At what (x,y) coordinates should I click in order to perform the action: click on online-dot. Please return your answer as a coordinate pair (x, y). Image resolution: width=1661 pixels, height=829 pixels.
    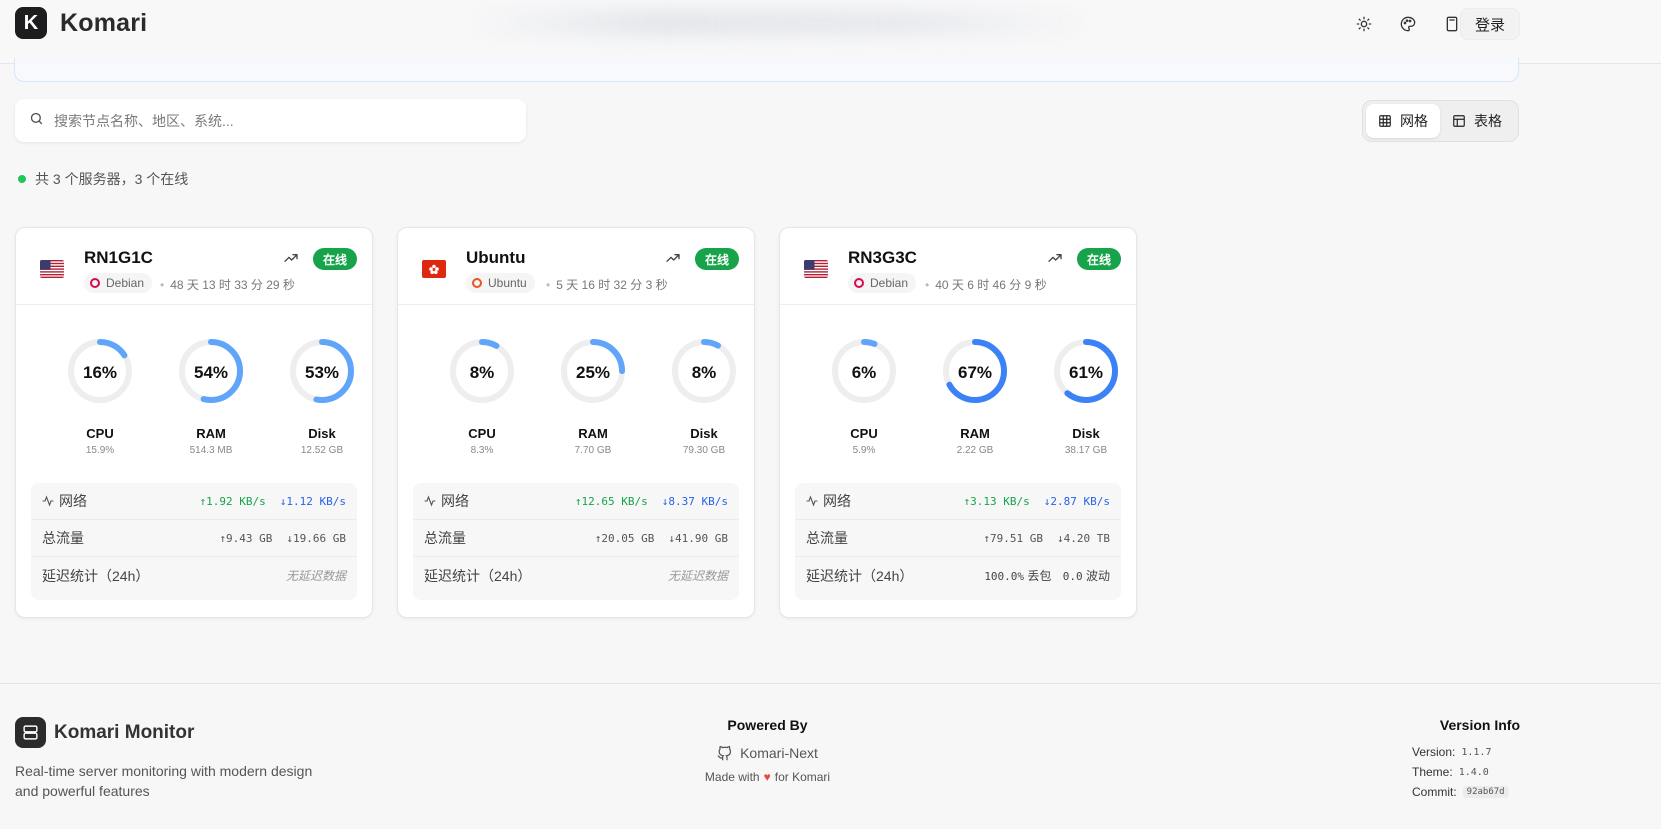
    Looking at the image, I should click on (22, 179).